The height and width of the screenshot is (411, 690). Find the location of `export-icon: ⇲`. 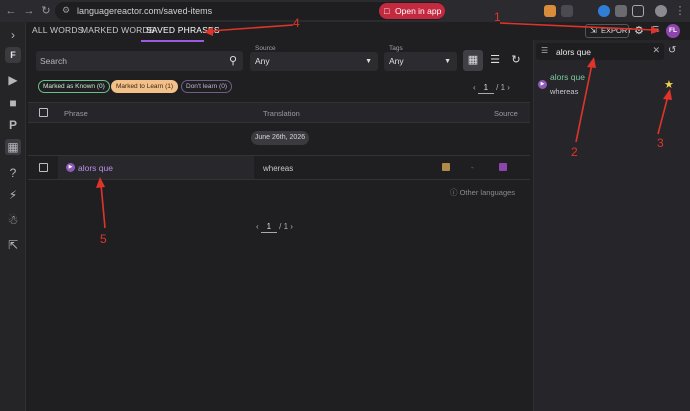

export-icon: ⇲ is located at coordinates (593, 30).